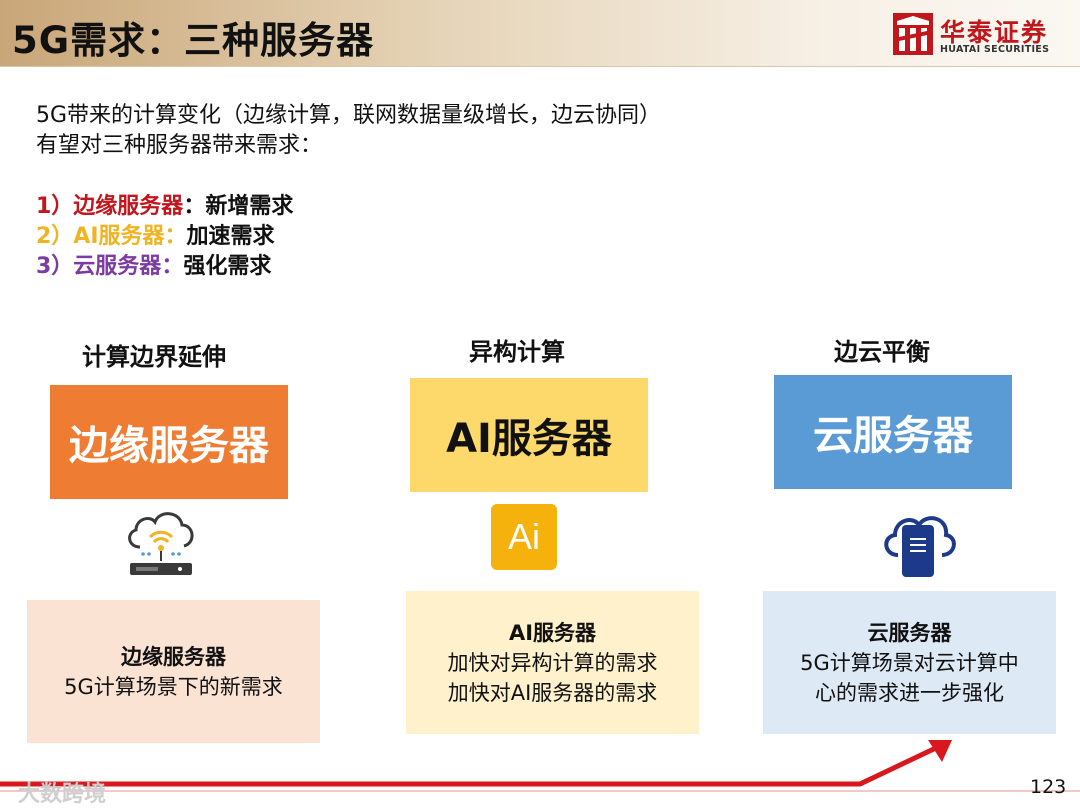  I want to click on list-item: 1）边缘服务器：新增需求, so click(164, 207).